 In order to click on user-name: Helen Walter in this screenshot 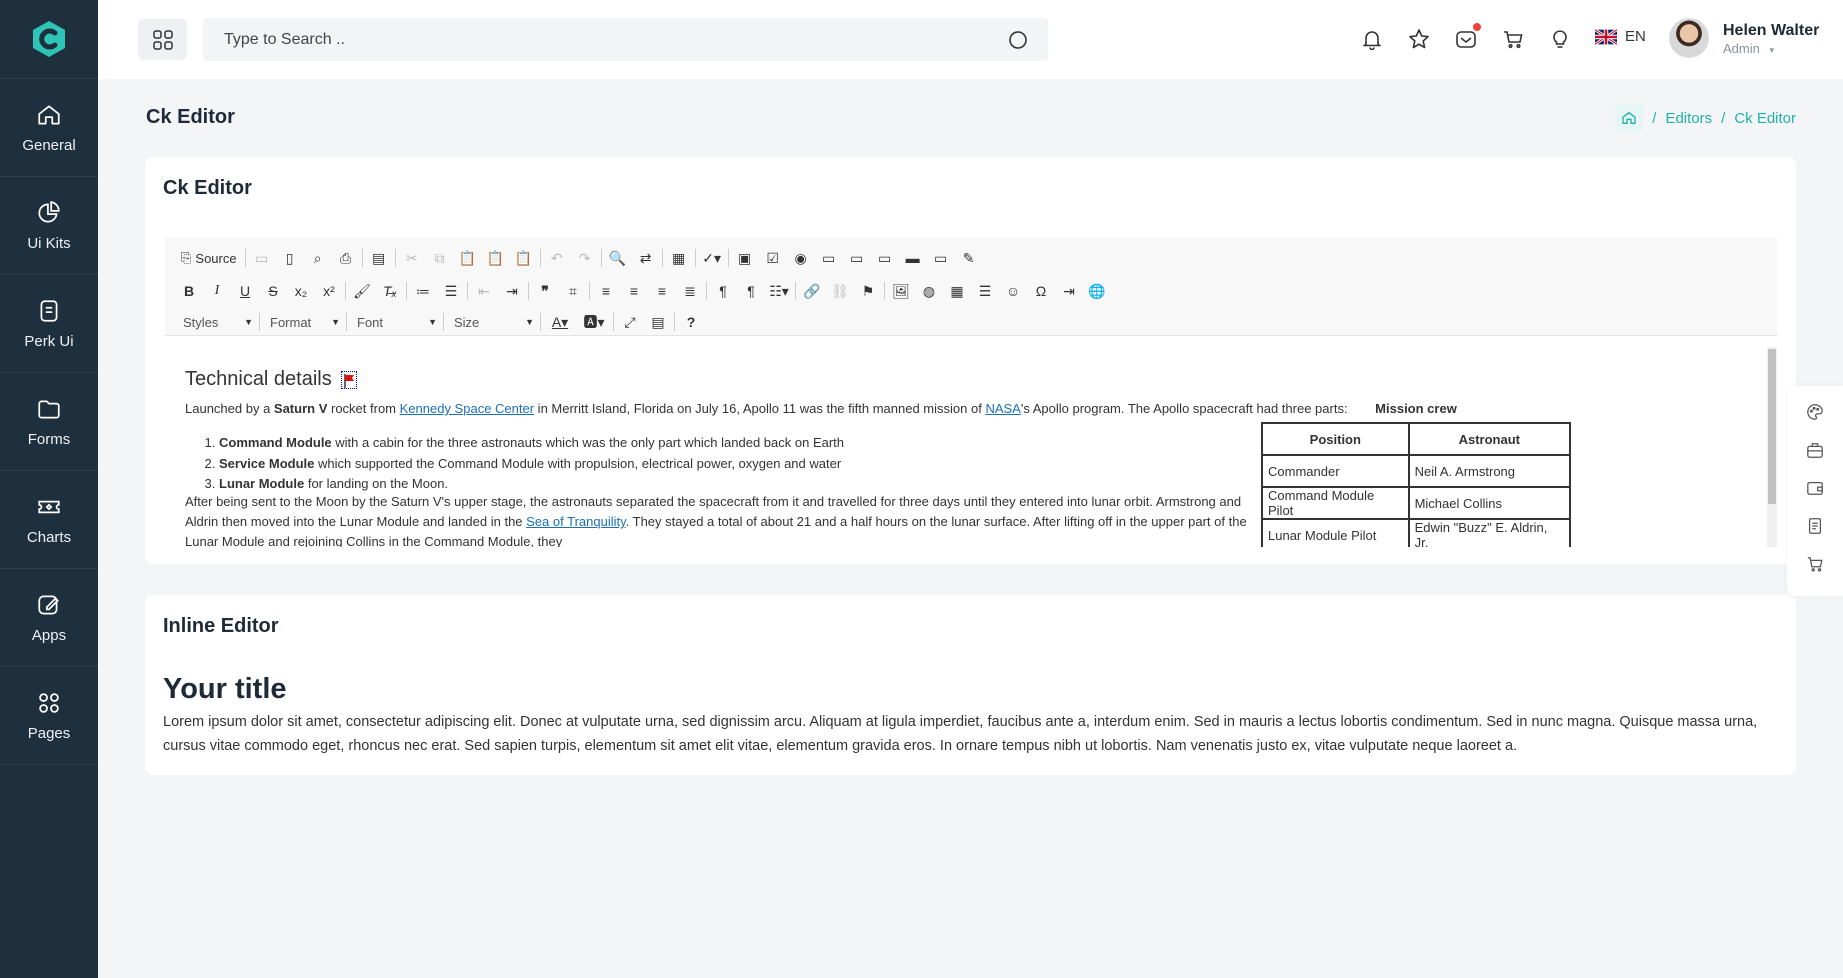, I will do `click(1771, 31)`.